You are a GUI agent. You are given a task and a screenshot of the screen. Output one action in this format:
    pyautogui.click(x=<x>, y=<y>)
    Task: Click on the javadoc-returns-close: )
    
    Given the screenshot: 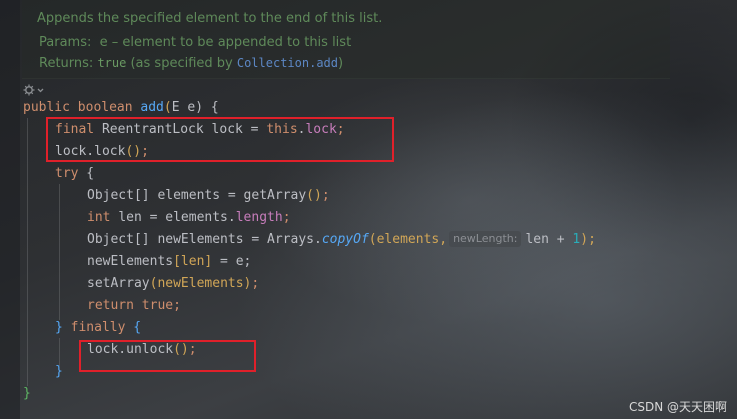 What is the action you would take?
    pyautogui.click(x=341, y=63)
    